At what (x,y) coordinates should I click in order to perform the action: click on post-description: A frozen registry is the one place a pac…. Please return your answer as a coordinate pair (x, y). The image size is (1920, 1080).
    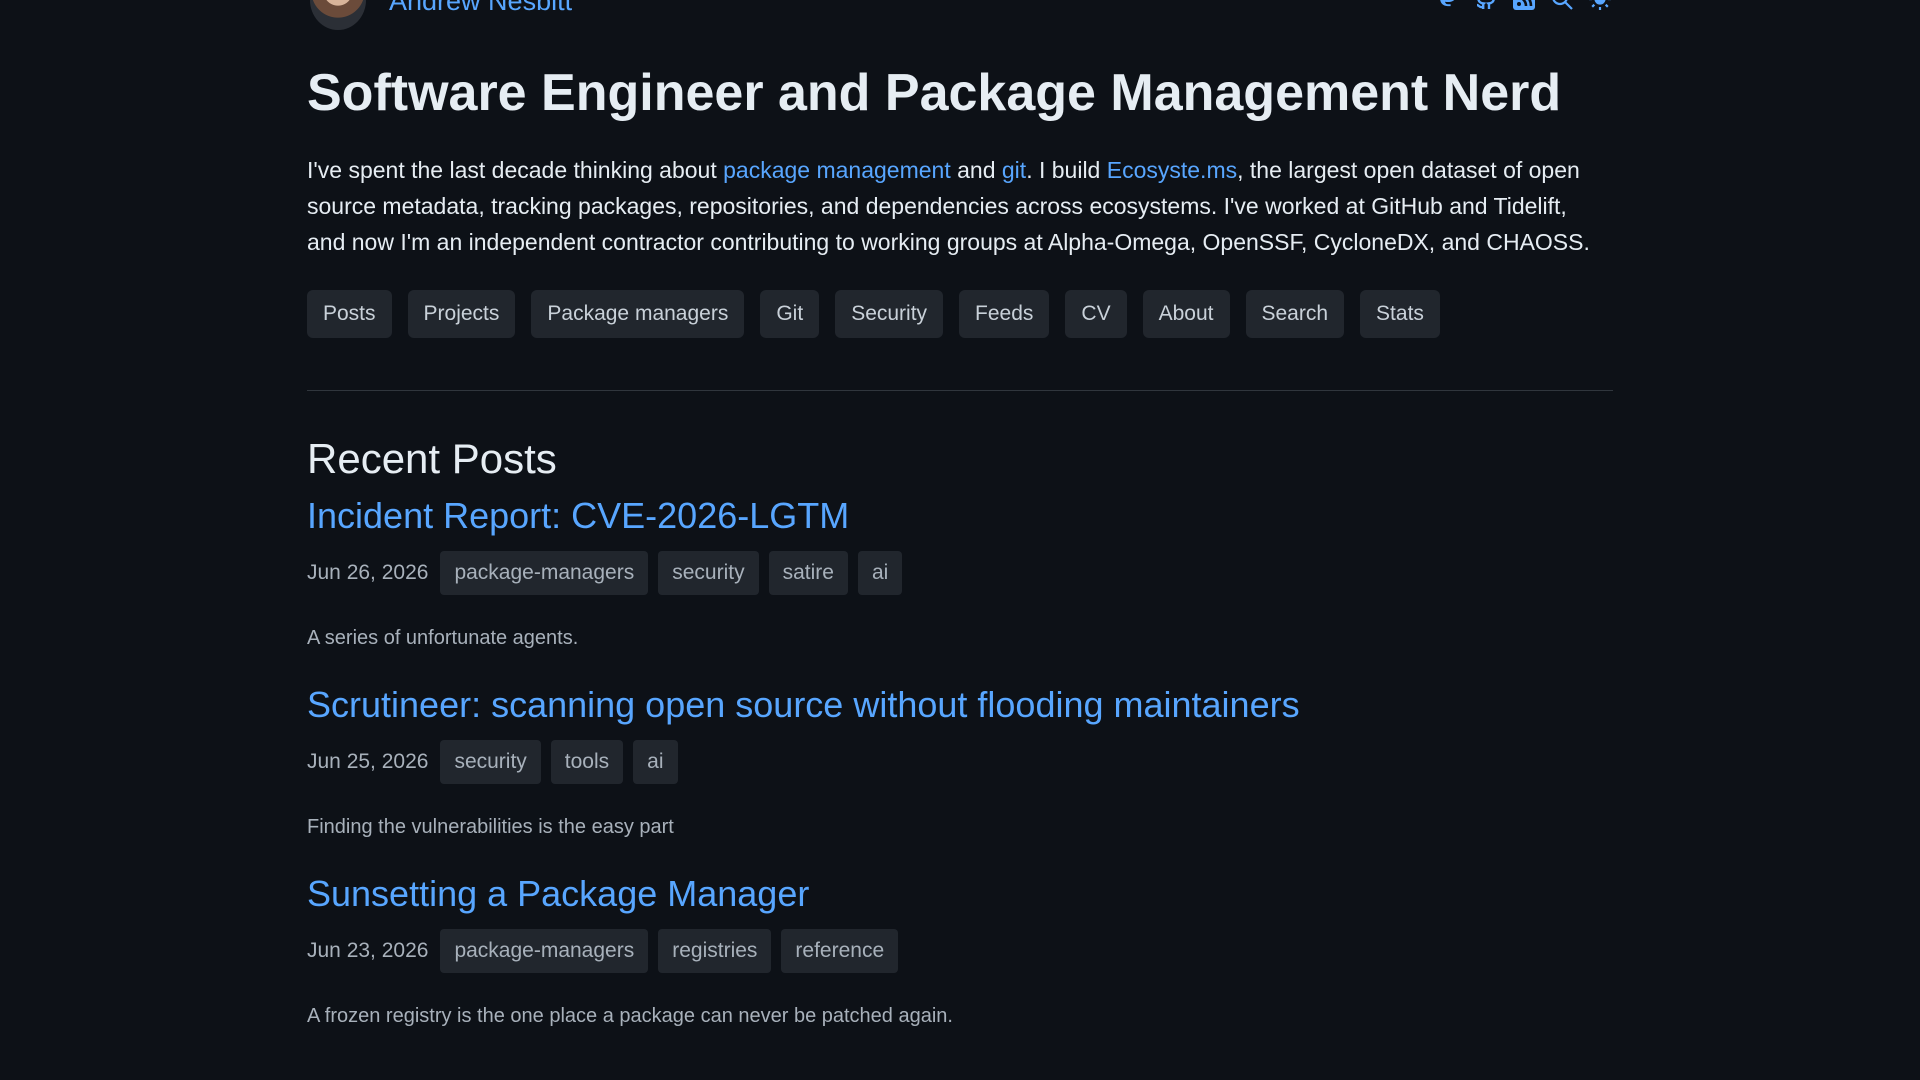
    Looking at the image, I should click on (630, 1016).